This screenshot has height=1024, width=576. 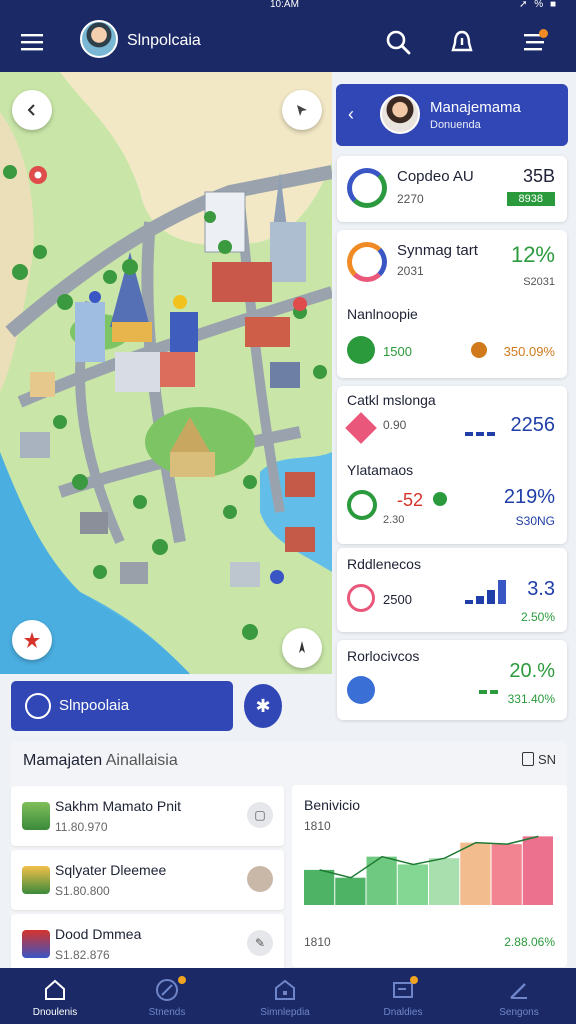 What do you see at coordinates (36, 944) in the screenshot?
I see `temple-icon` at bounding box center [36, 944].